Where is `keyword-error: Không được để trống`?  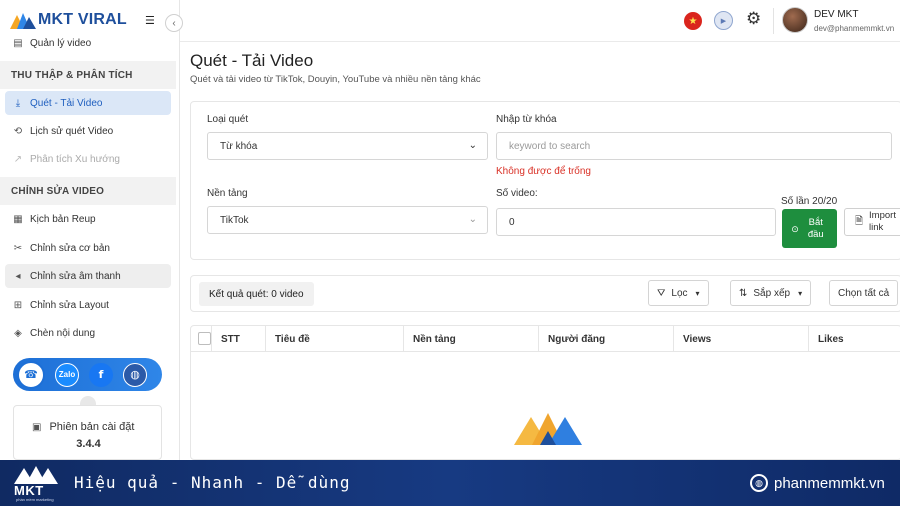 keyword-error: Không được để trống is located at coordinates (543, 171).